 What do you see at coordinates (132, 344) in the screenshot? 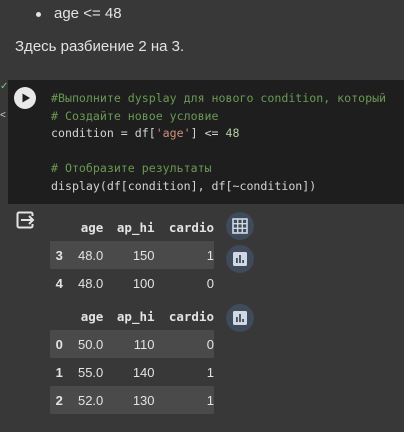
I see `table-row: 0 50.0 110 0` at bounding box center [132, 344].